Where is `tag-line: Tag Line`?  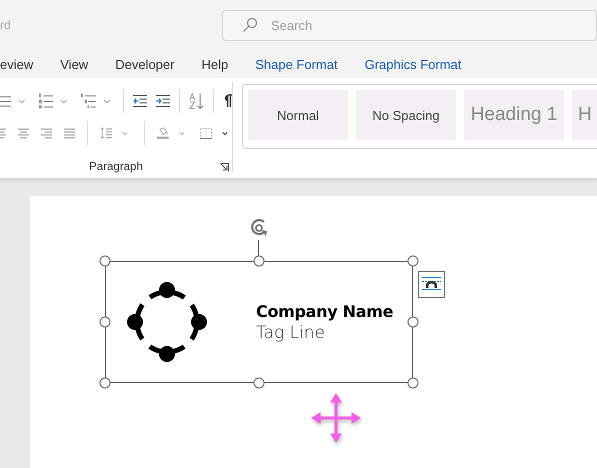 tag-line: Tag Line is located at coordinates (291, 332).